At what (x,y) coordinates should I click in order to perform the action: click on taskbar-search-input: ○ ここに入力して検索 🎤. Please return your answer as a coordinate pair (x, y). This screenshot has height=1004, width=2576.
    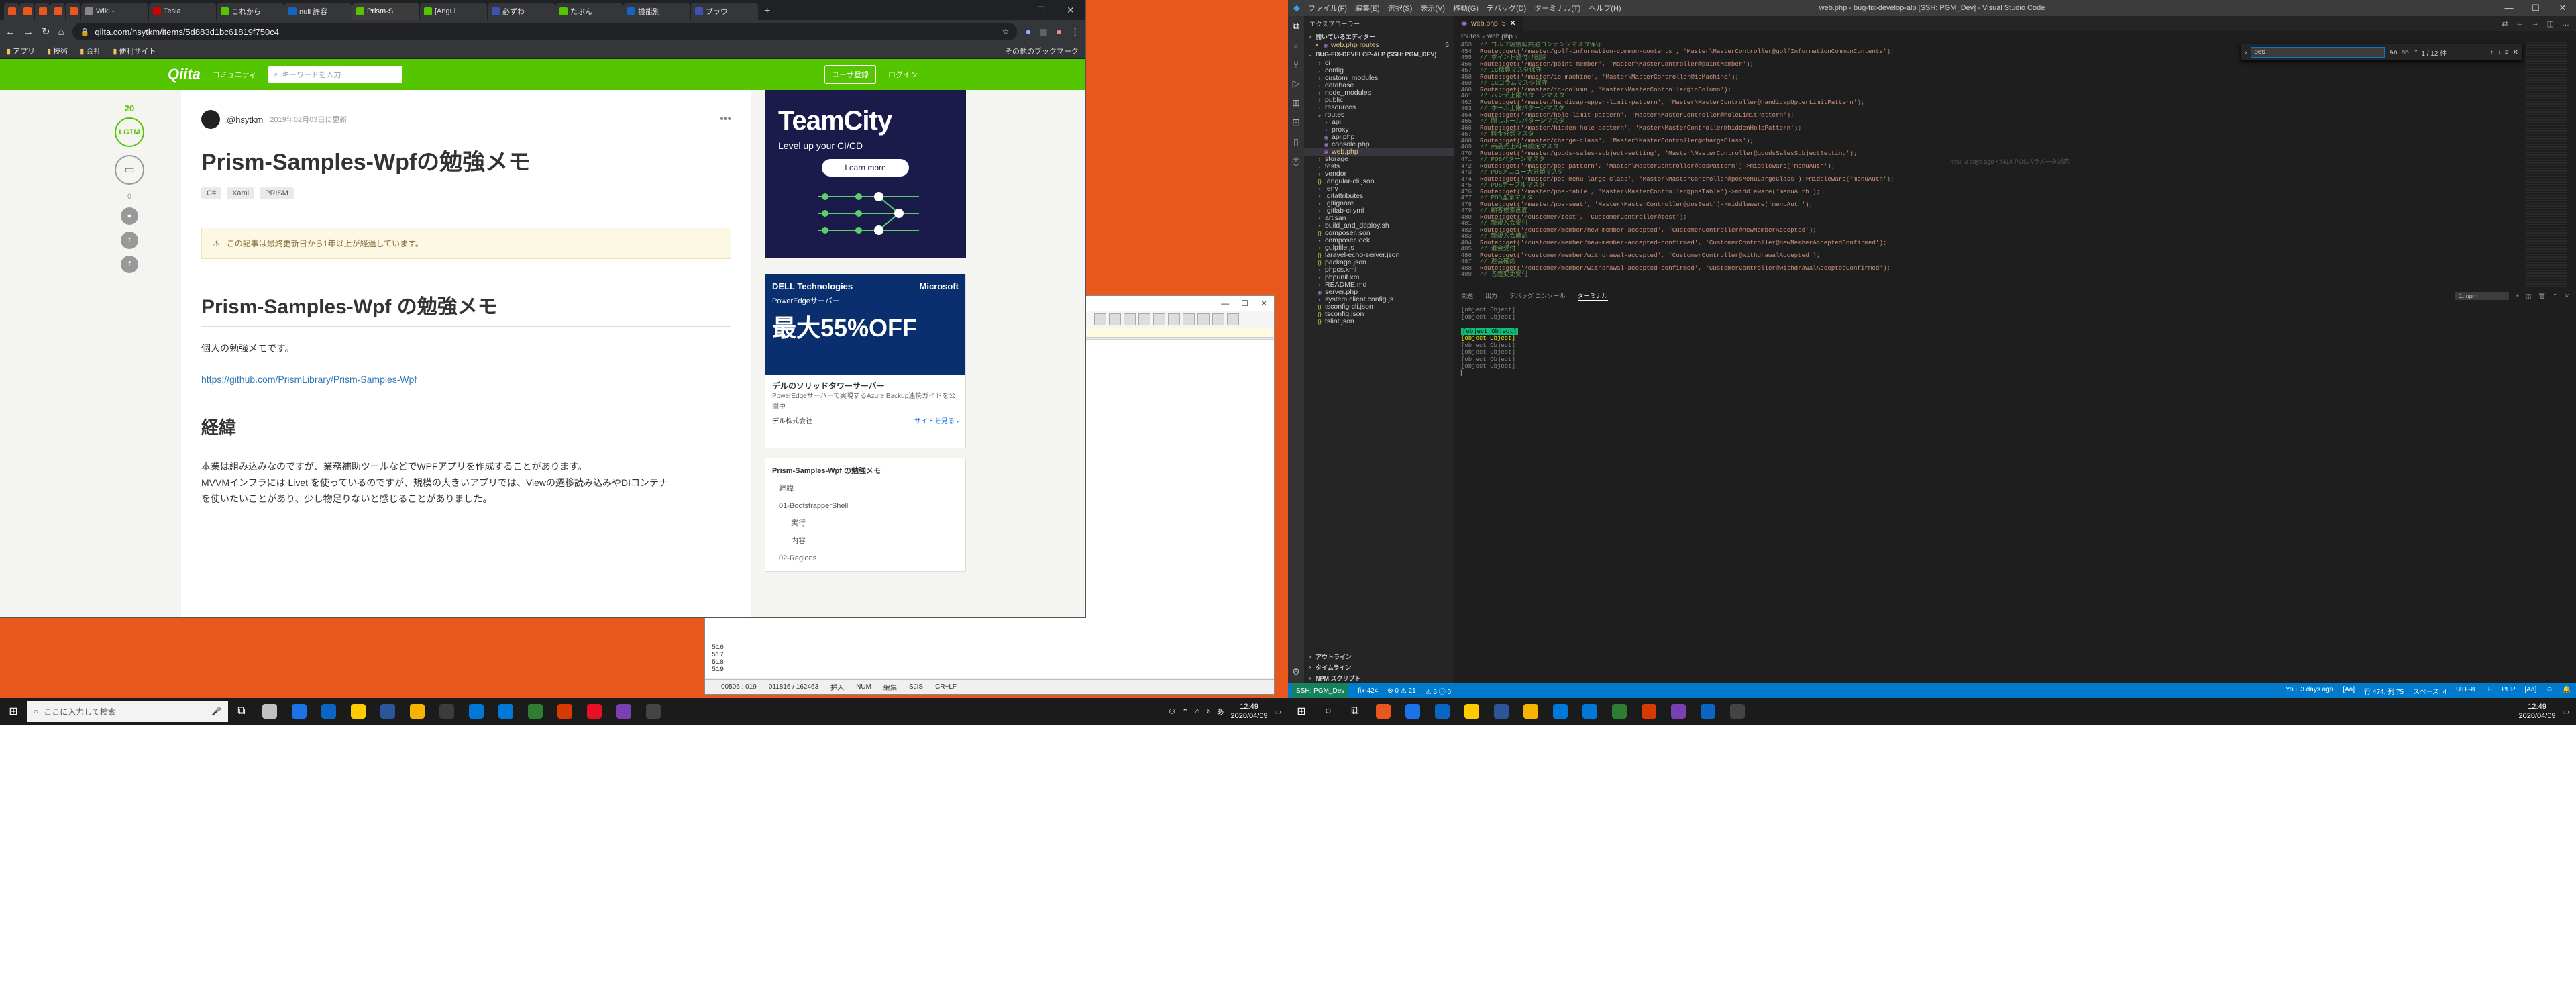
    Looking at the image, I should click on (127, 711).